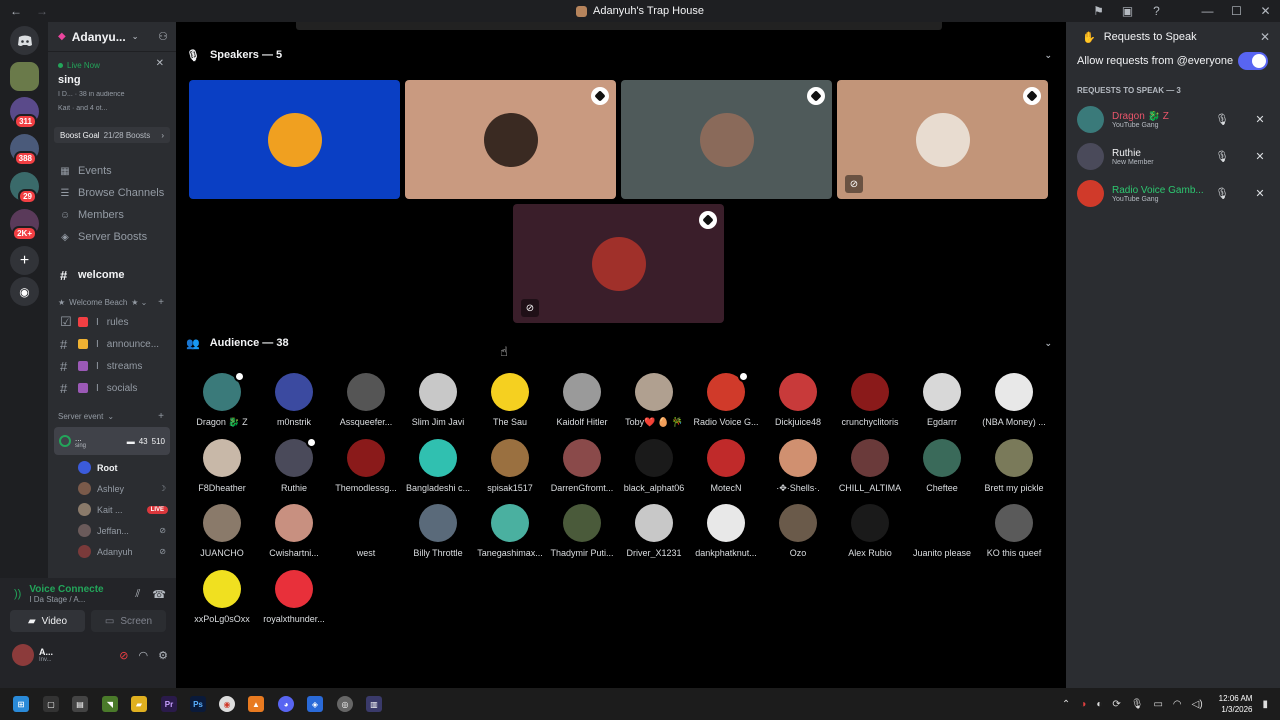 The height and width of the screenshot is (720, 1280). What do you see at coordinates (1207, 11) in the screenshot?
I see `minimize-button: —` at bounding box center [1207, 11].